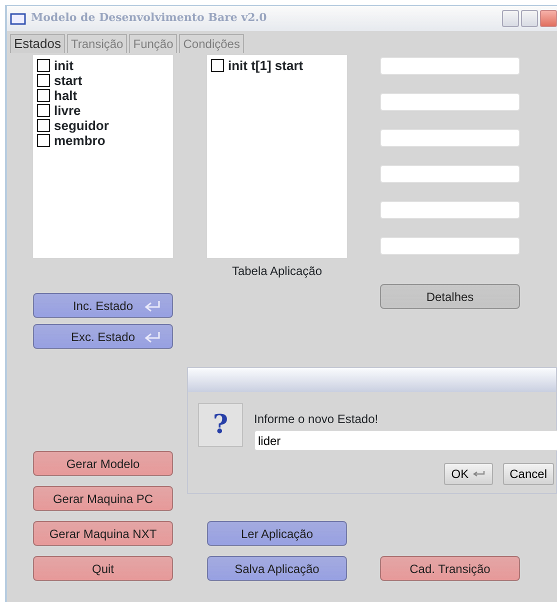 The image size is (557, 602). I want to click on window-icon, so click(18, 18).